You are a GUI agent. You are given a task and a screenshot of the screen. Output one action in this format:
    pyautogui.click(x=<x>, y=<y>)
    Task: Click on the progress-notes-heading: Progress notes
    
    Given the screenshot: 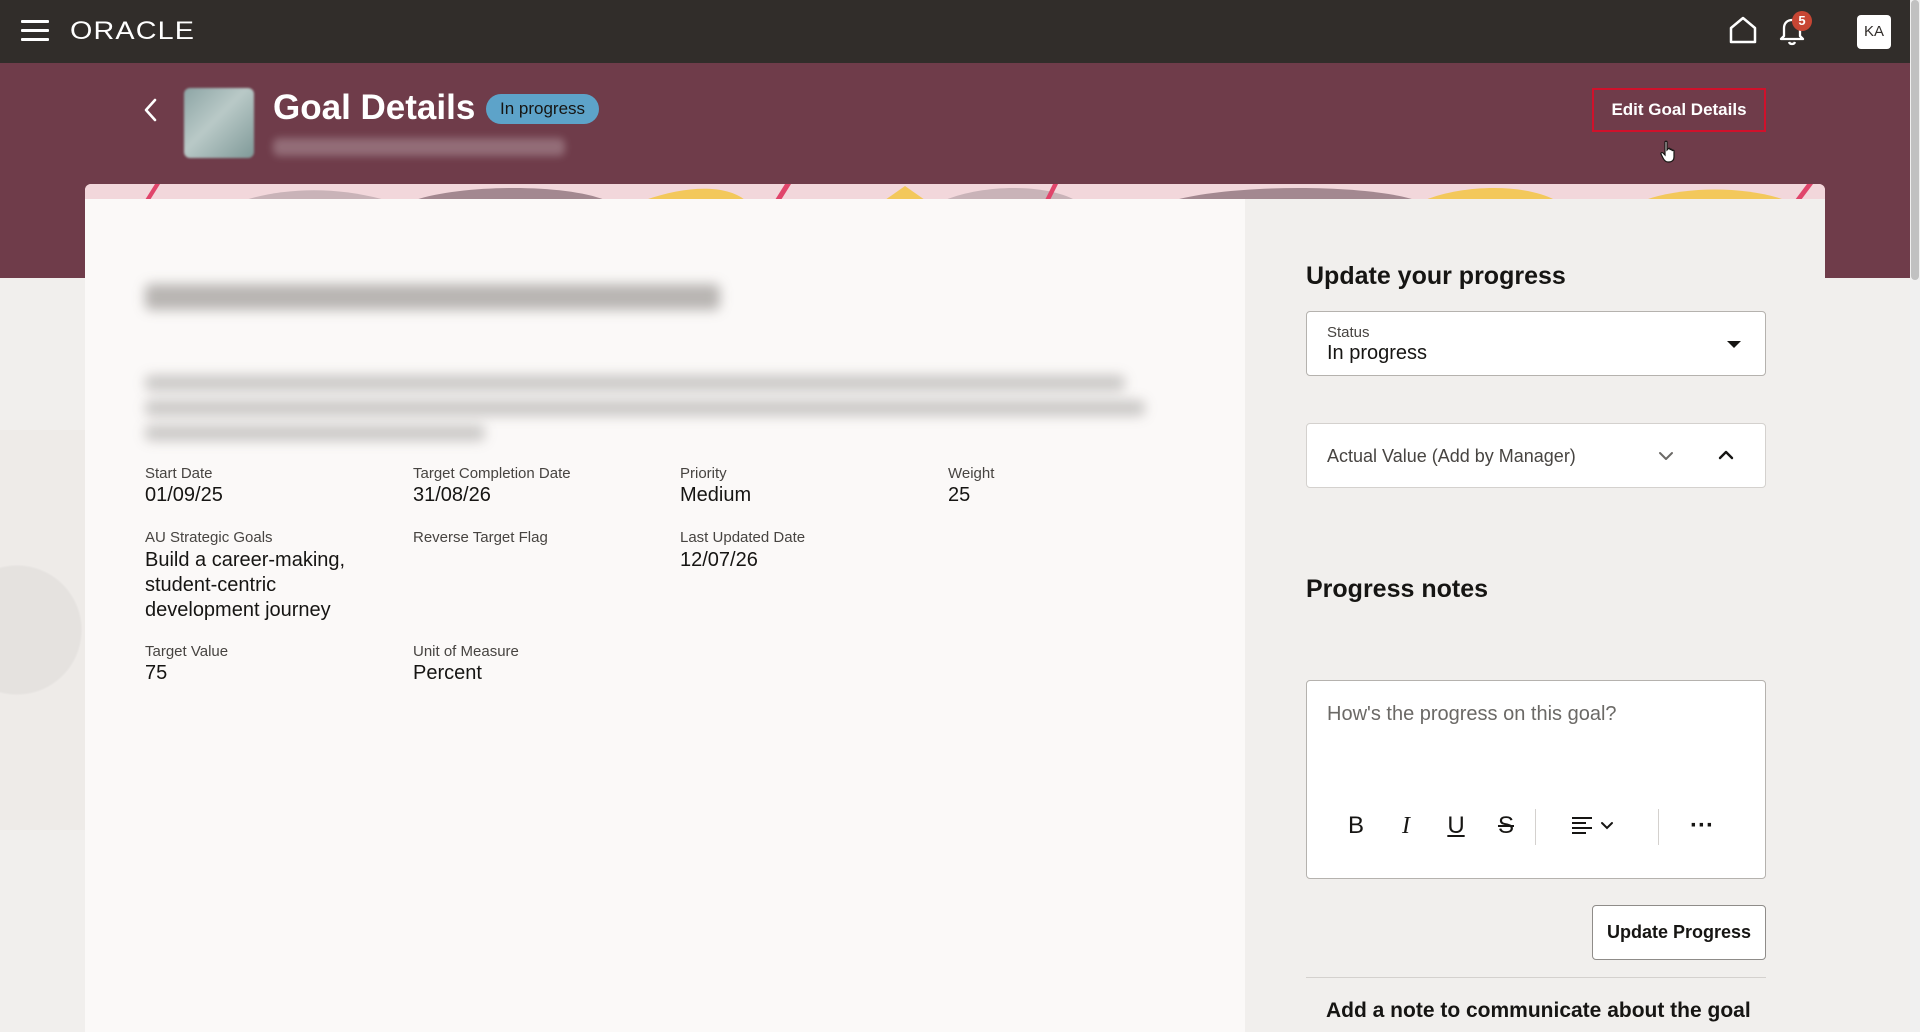 What is the action you would take?
    pyautogui.click(x=1397, y=589)
    